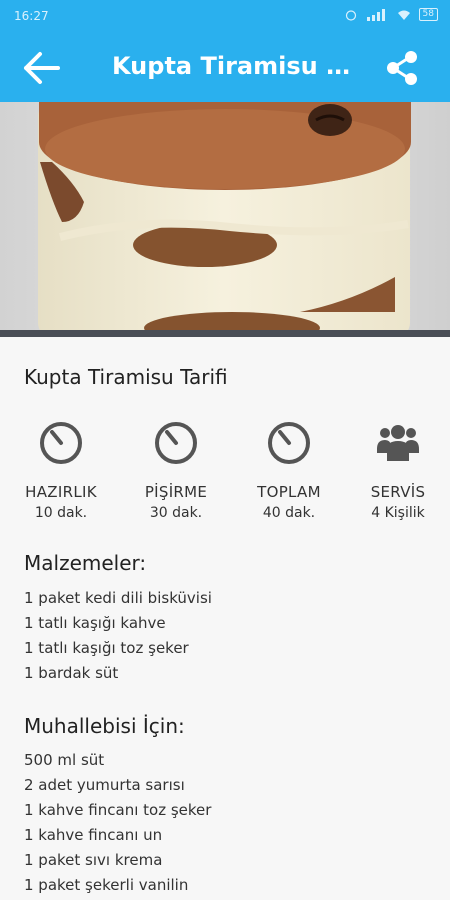  What do you see at coordinates (289, 470) in the screenshot?
I see `stat-total: TOPLAM 40 dak.` at bounding box center [289, 470].